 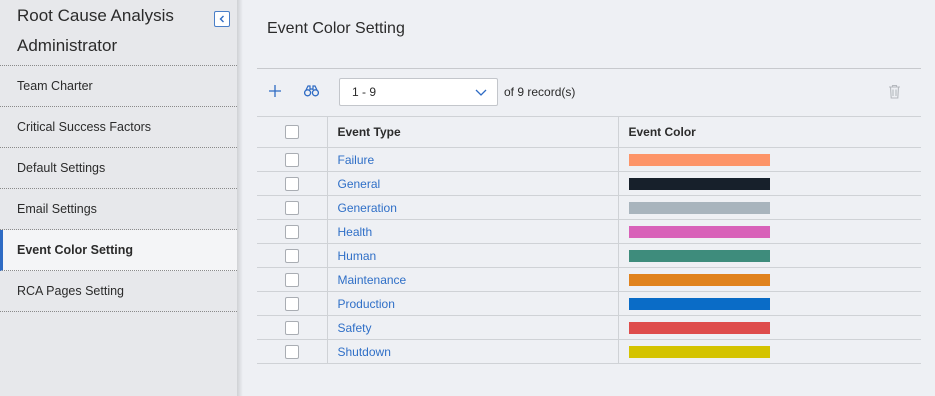 I want to click on table-row: Safety, so click(x=589, y=327).